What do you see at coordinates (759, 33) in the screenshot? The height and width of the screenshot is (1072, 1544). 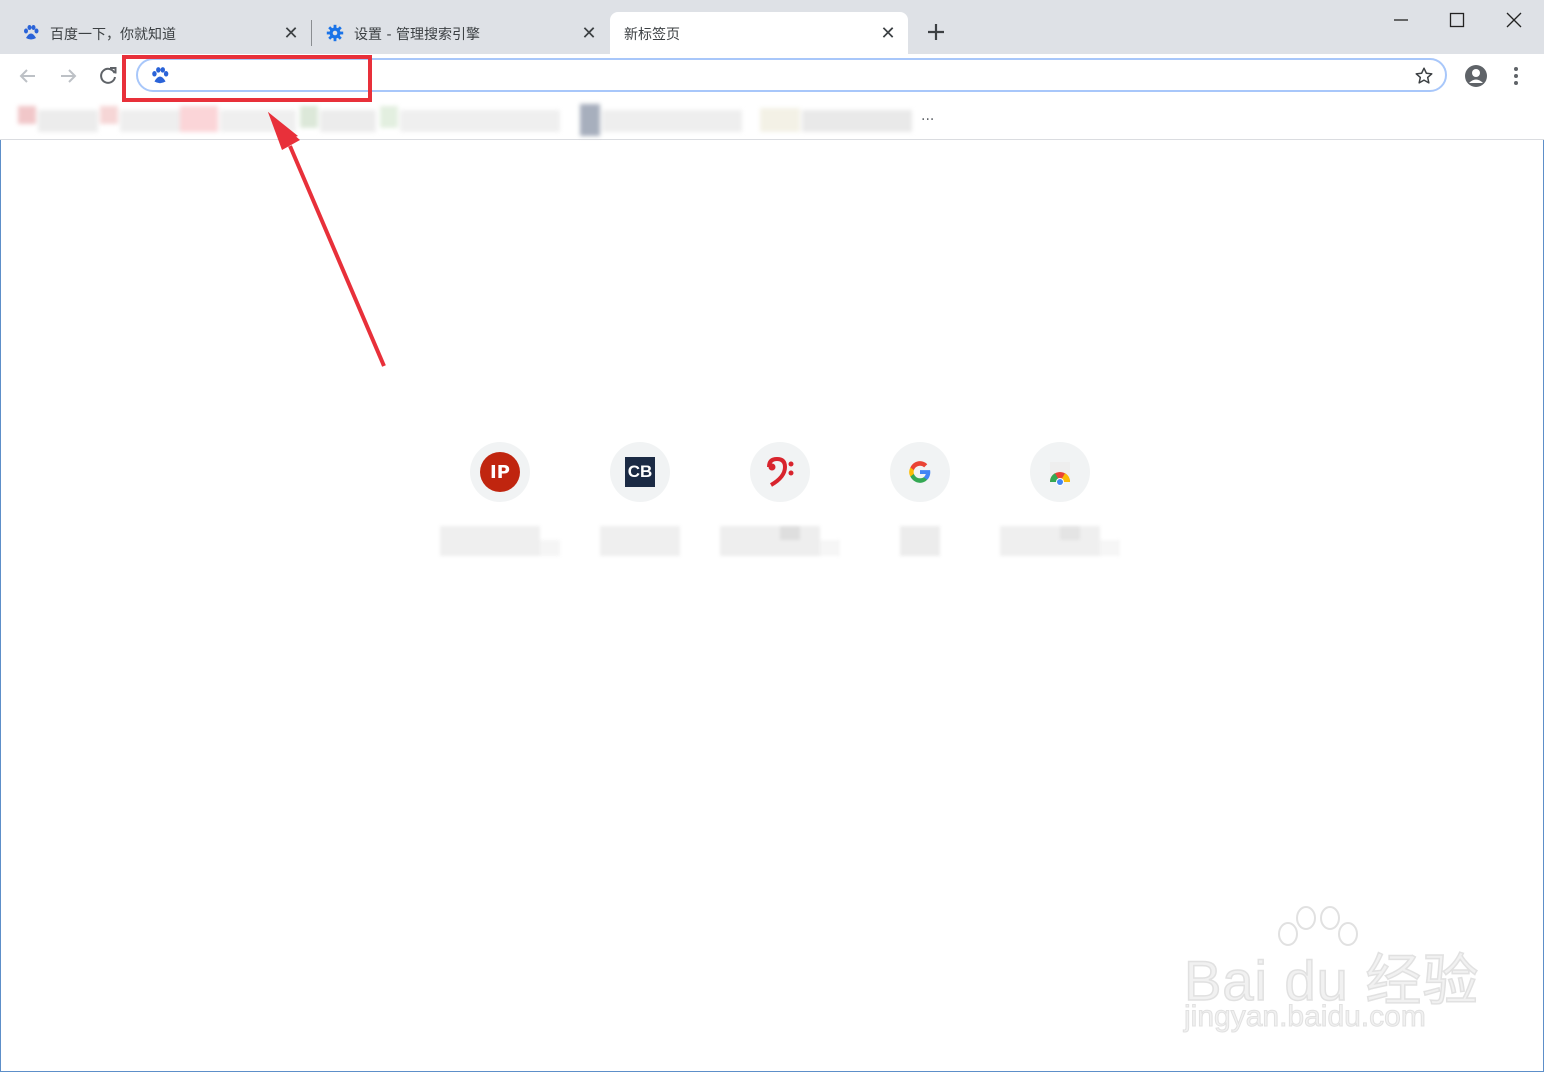 I see `tab-new-tab: 新标签页 ✕` at bounding box center [759, 33].